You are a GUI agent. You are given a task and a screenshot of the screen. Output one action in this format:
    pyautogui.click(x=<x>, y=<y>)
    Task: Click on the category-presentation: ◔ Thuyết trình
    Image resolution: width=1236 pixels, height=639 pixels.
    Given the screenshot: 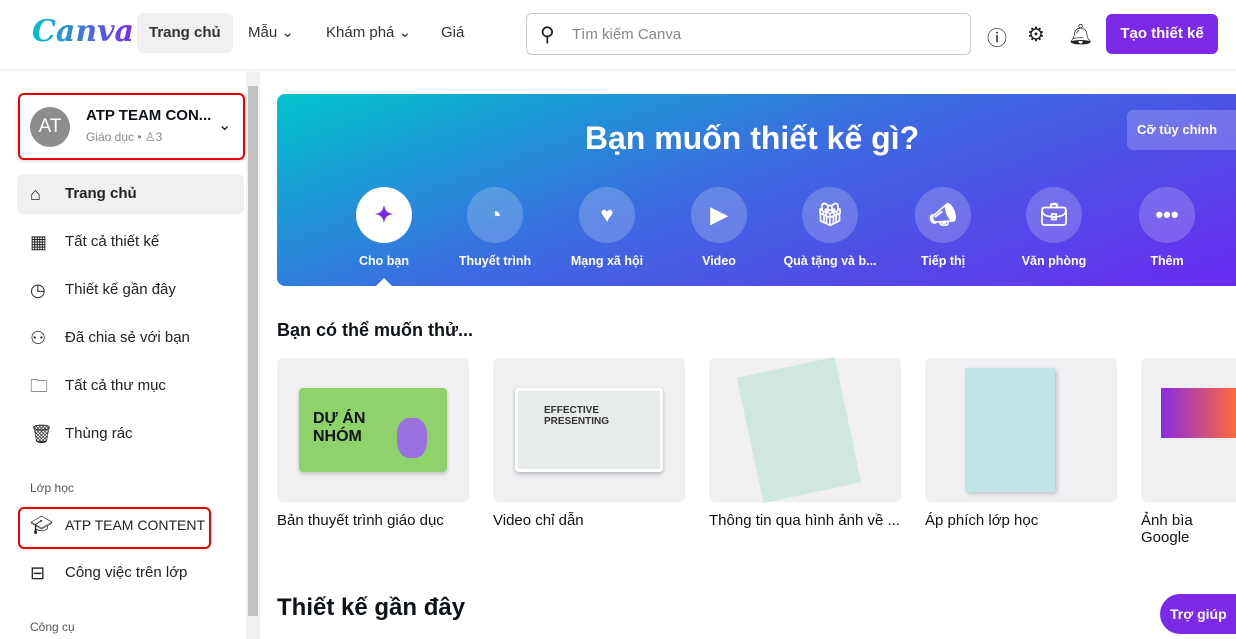 What is the action you would take?
    pyautogui.click(x=495, y=227)
    